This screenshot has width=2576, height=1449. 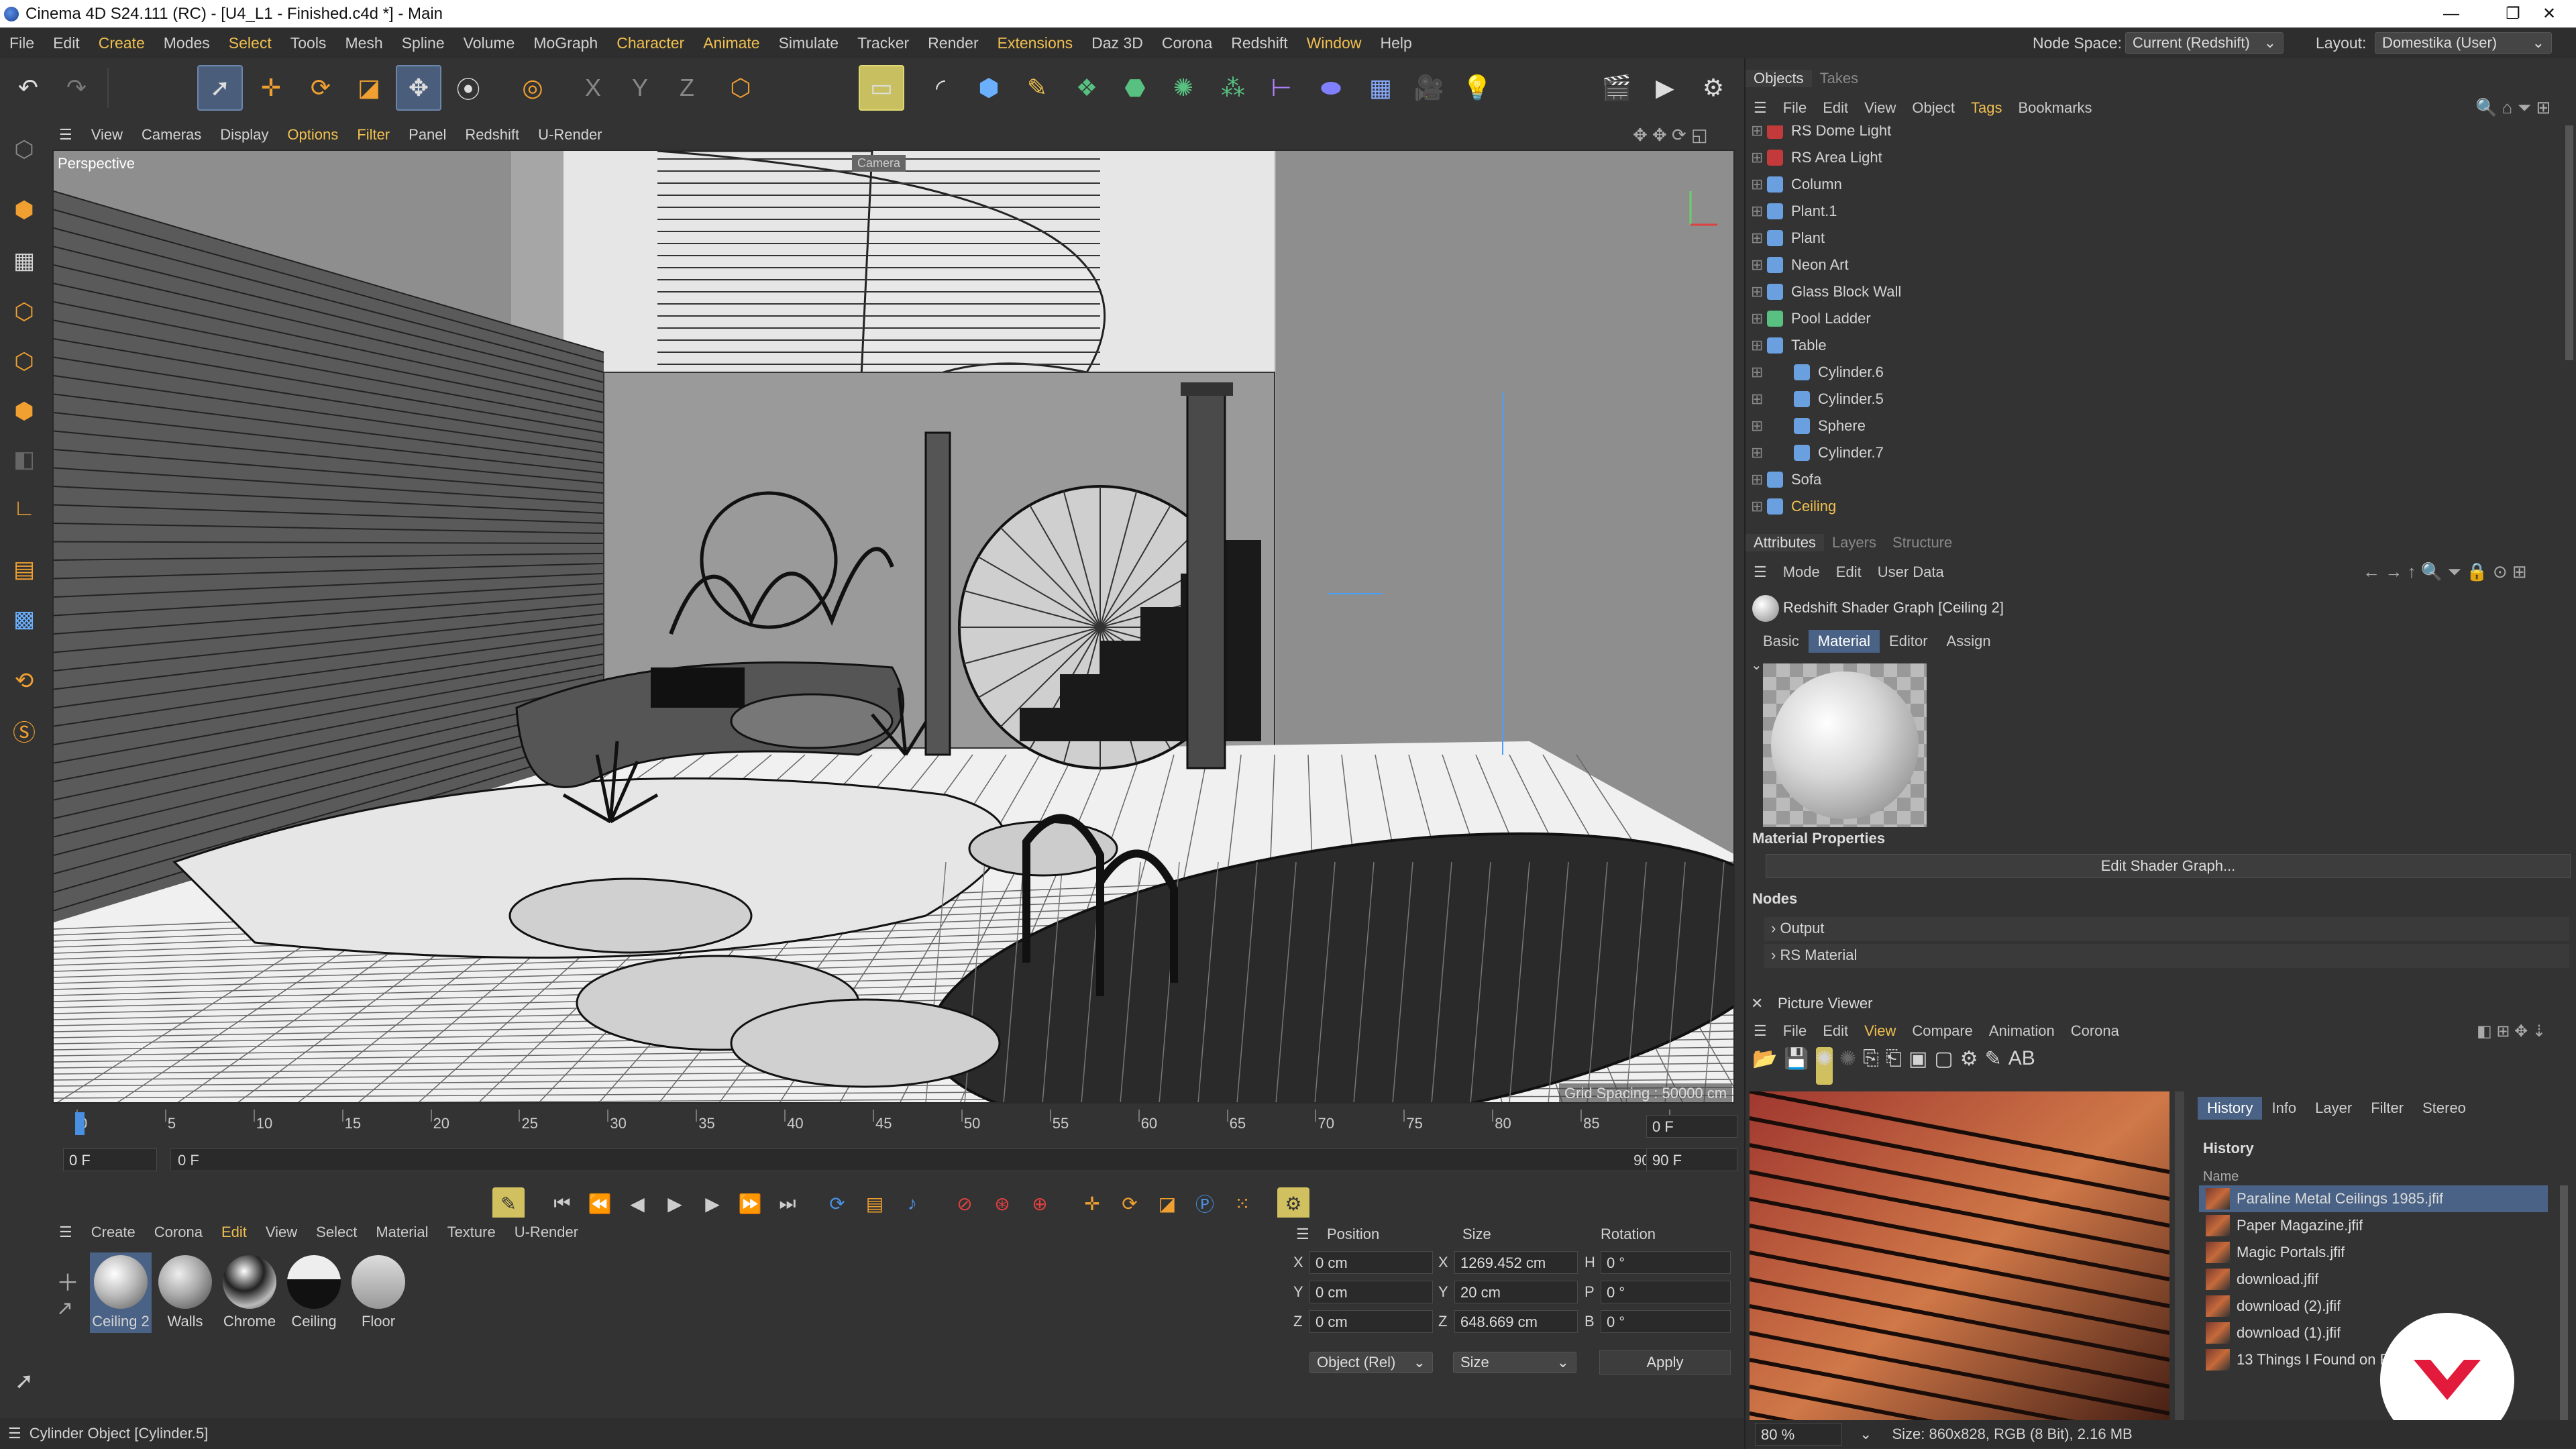 What do you see at coordinates (1968, 641) in the screenshot?
I see `subtab-assign: Assign` at bounding box center [1968, 641].